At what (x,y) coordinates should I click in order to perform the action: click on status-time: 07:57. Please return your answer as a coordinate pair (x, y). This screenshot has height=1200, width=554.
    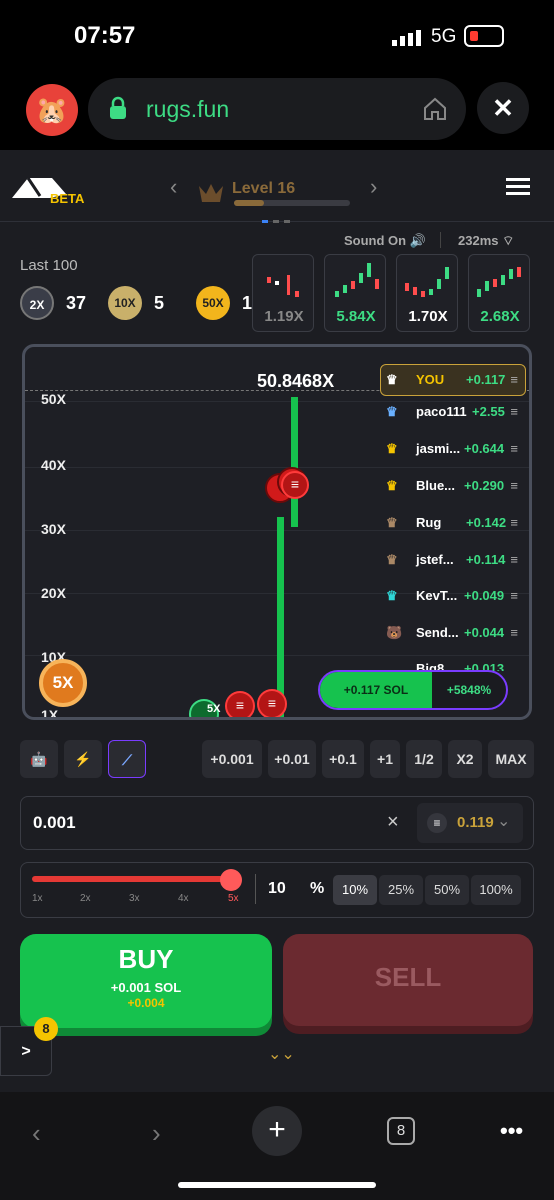
    Looking at the image, I should click on (105, 35).